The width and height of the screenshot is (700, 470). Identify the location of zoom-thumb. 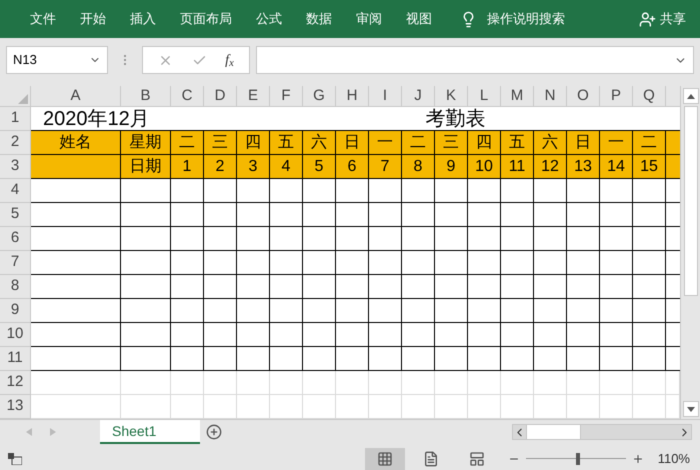
(578, 458).